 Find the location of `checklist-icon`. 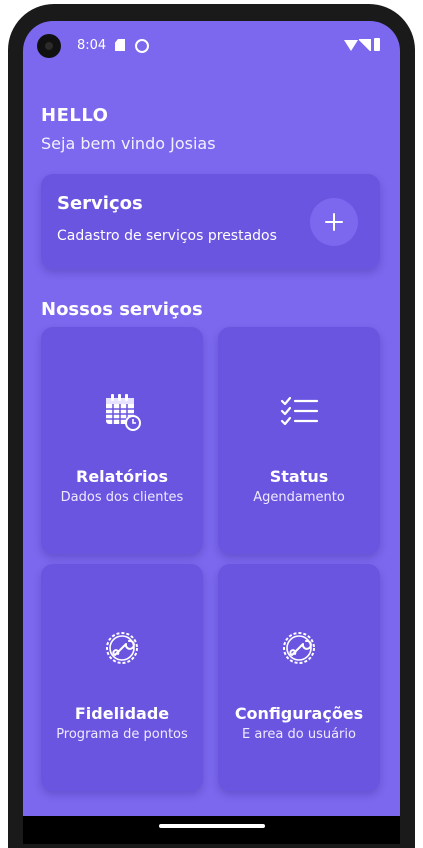

checklist-icon is located at coordinates (299, 411).